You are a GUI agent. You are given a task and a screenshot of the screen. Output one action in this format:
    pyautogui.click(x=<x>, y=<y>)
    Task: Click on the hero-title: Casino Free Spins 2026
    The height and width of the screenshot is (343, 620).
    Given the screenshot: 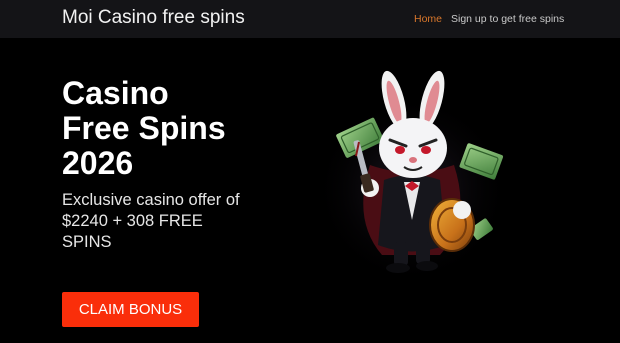 What is the action you would take?
    pyautogui.click(x=172, y=128)
    